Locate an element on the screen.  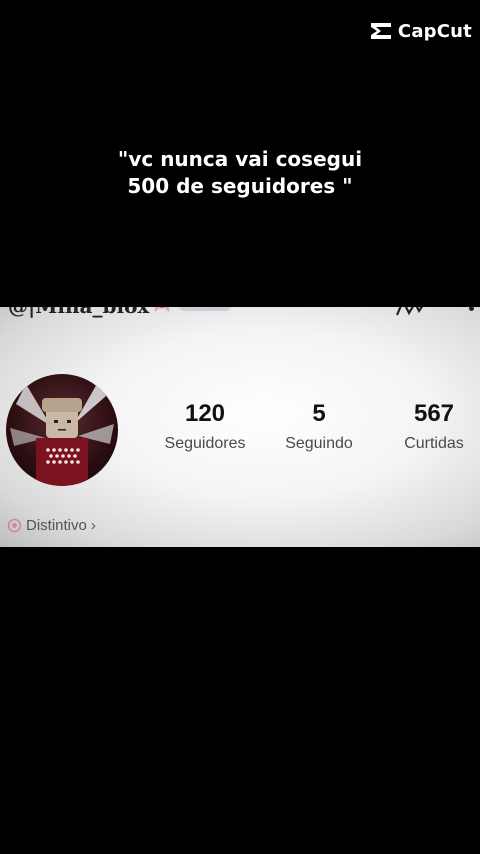
bow-icon is located at coordinates (162, 309).